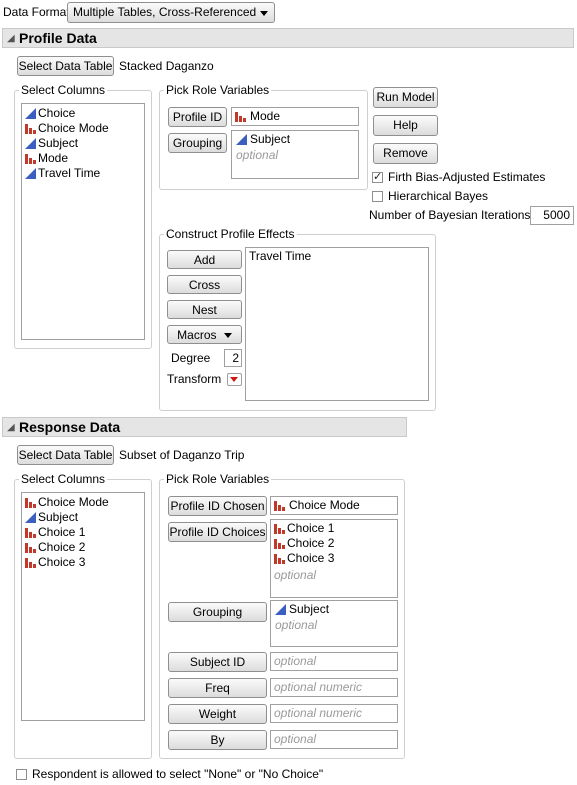  What do you see at coordinates (218, 90) in the screenshot?
I see `profile-pick-role-title: Pick Role Variables` at bounding box center [218, 90].